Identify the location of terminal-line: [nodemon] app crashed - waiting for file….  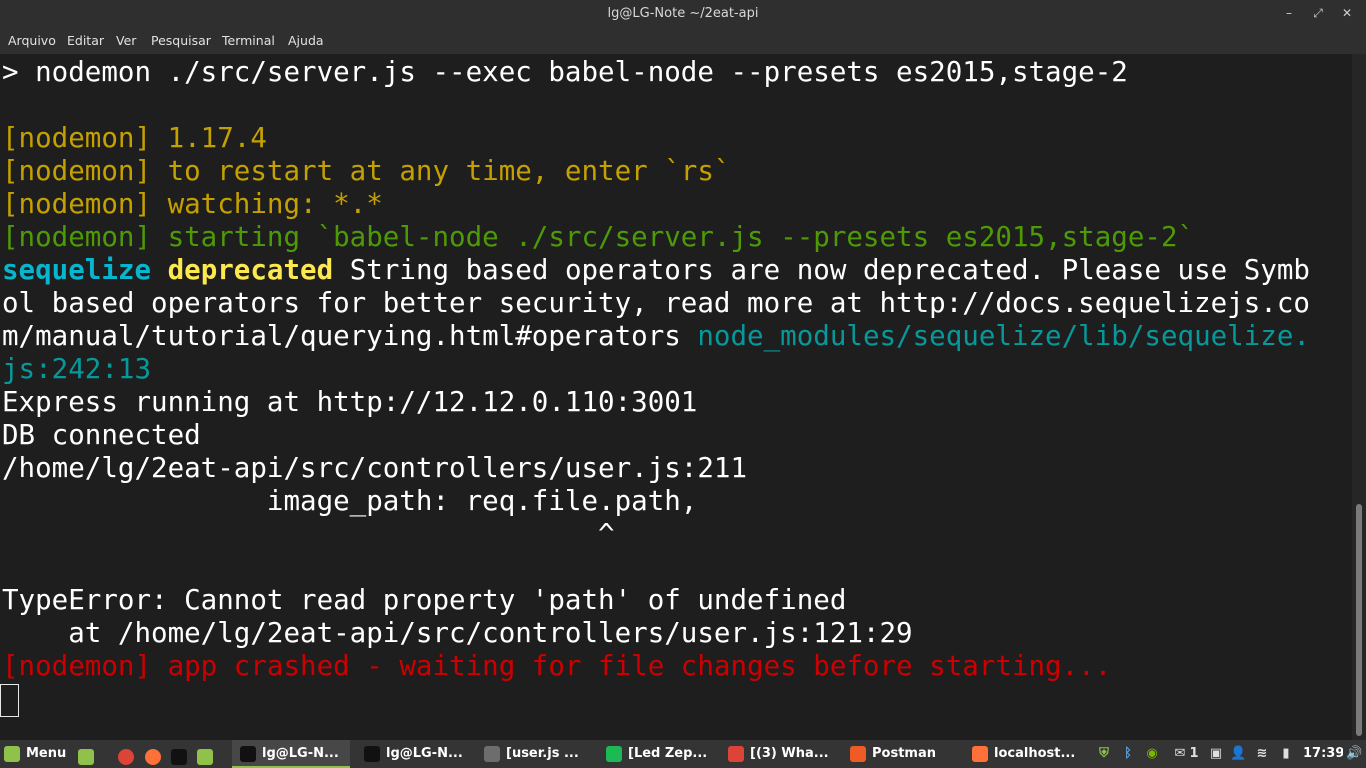
(556, 666).